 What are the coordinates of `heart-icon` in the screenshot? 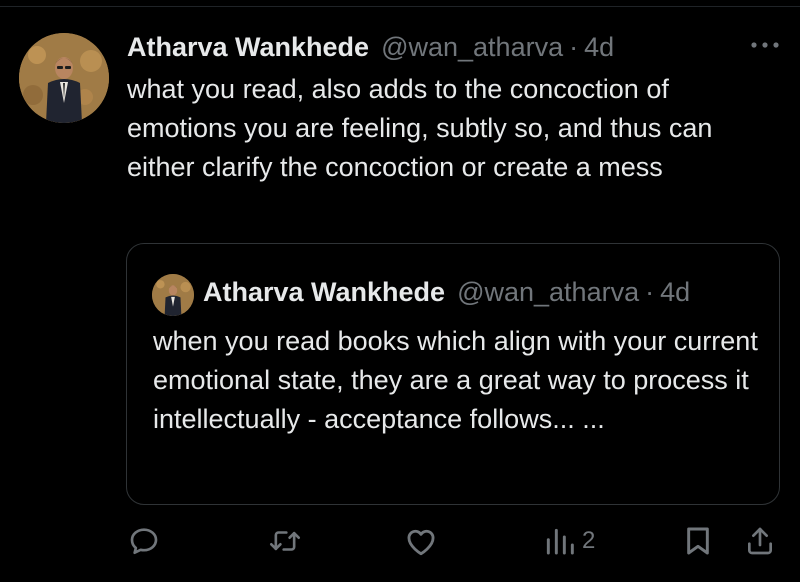 It's located at (421, 542).